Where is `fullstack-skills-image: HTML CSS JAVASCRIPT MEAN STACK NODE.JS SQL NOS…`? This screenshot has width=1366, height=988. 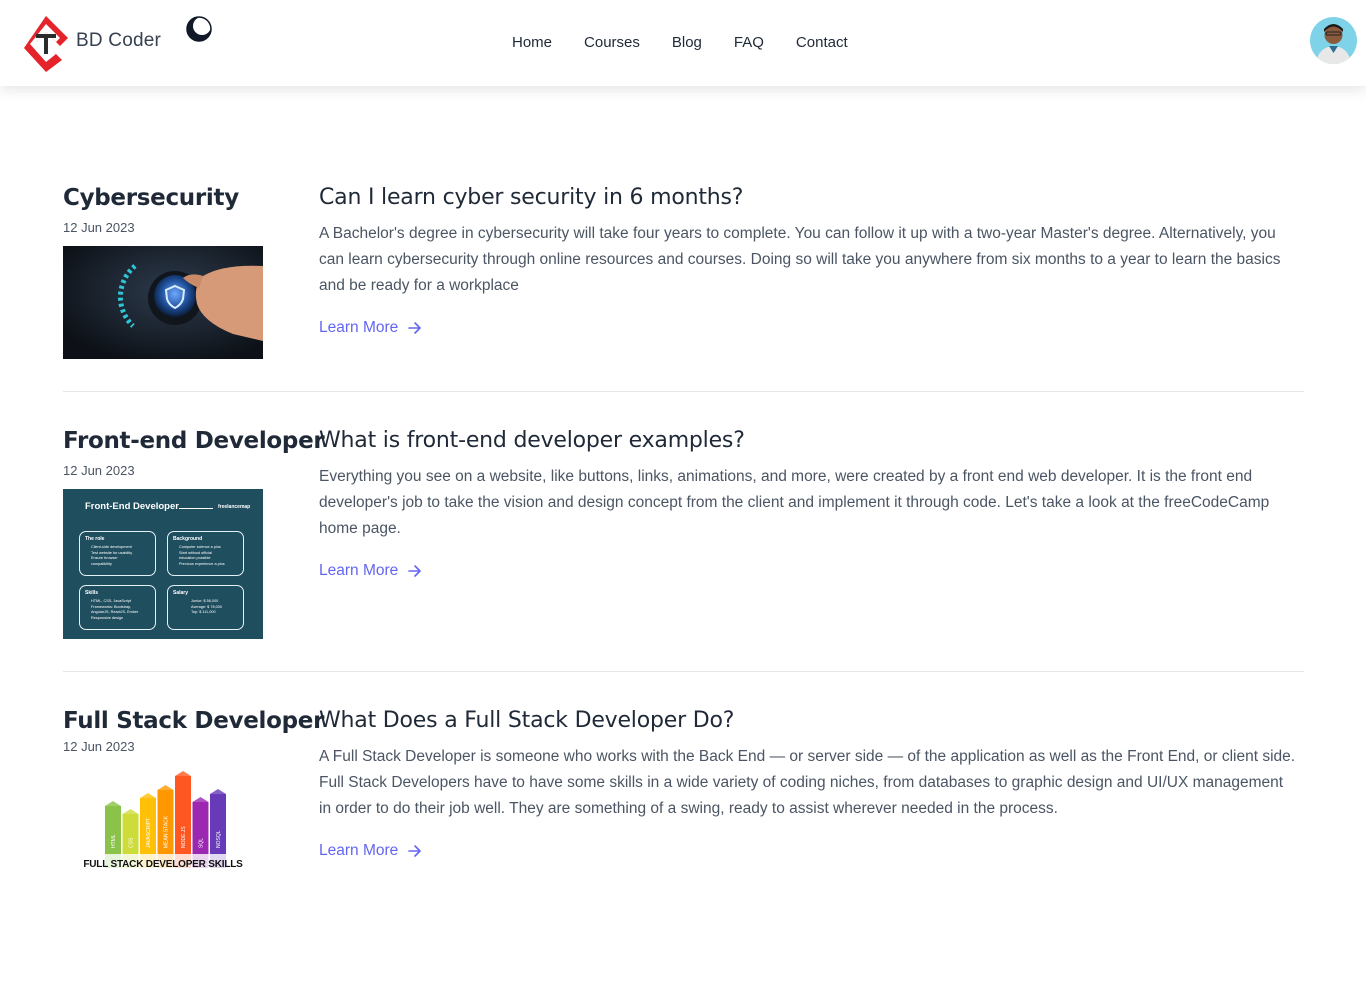
fullstack-skills-image: HTML CSS JAVASCRIPT MEAN STACK NODE.JS SQL NOS… is located at coordinates (163, 828).